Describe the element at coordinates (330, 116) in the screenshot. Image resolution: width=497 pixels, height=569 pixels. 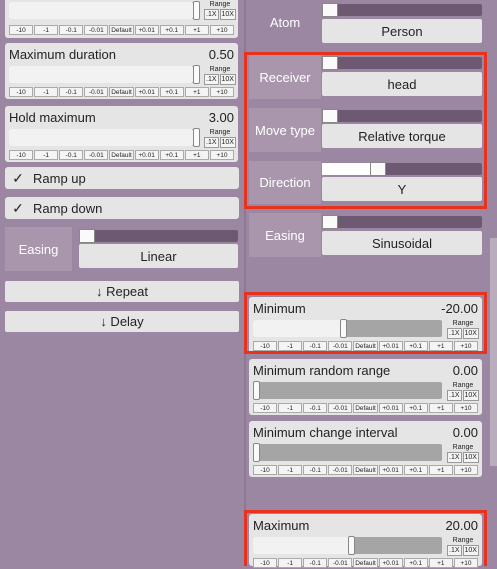
I see `move-type-scroll-thumb` at that location.